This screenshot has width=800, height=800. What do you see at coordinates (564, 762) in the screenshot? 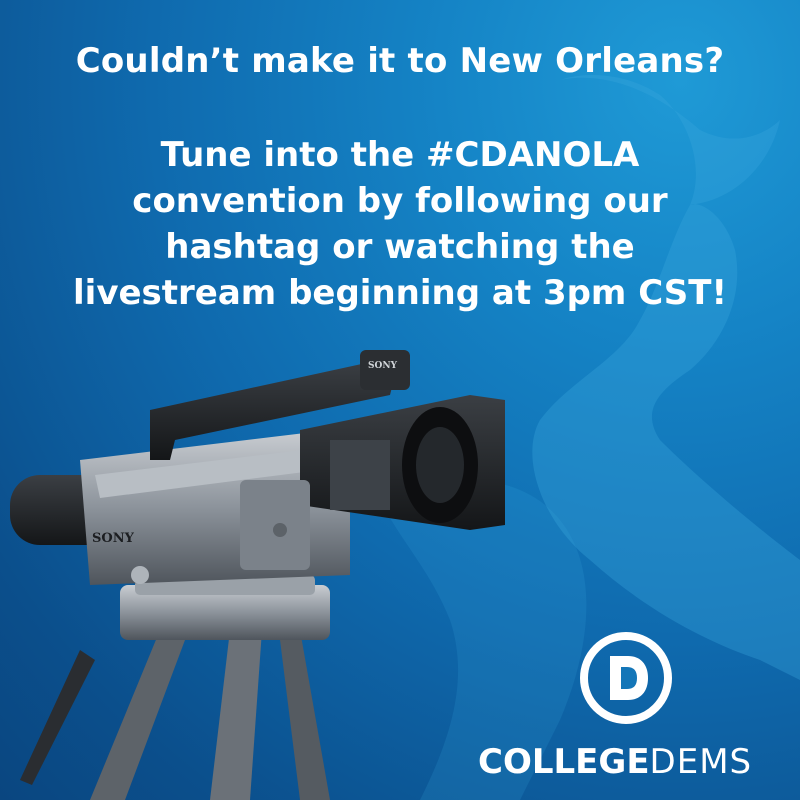
I see `wordmark-college: COLLEGE` at bounding box center [564, 762].